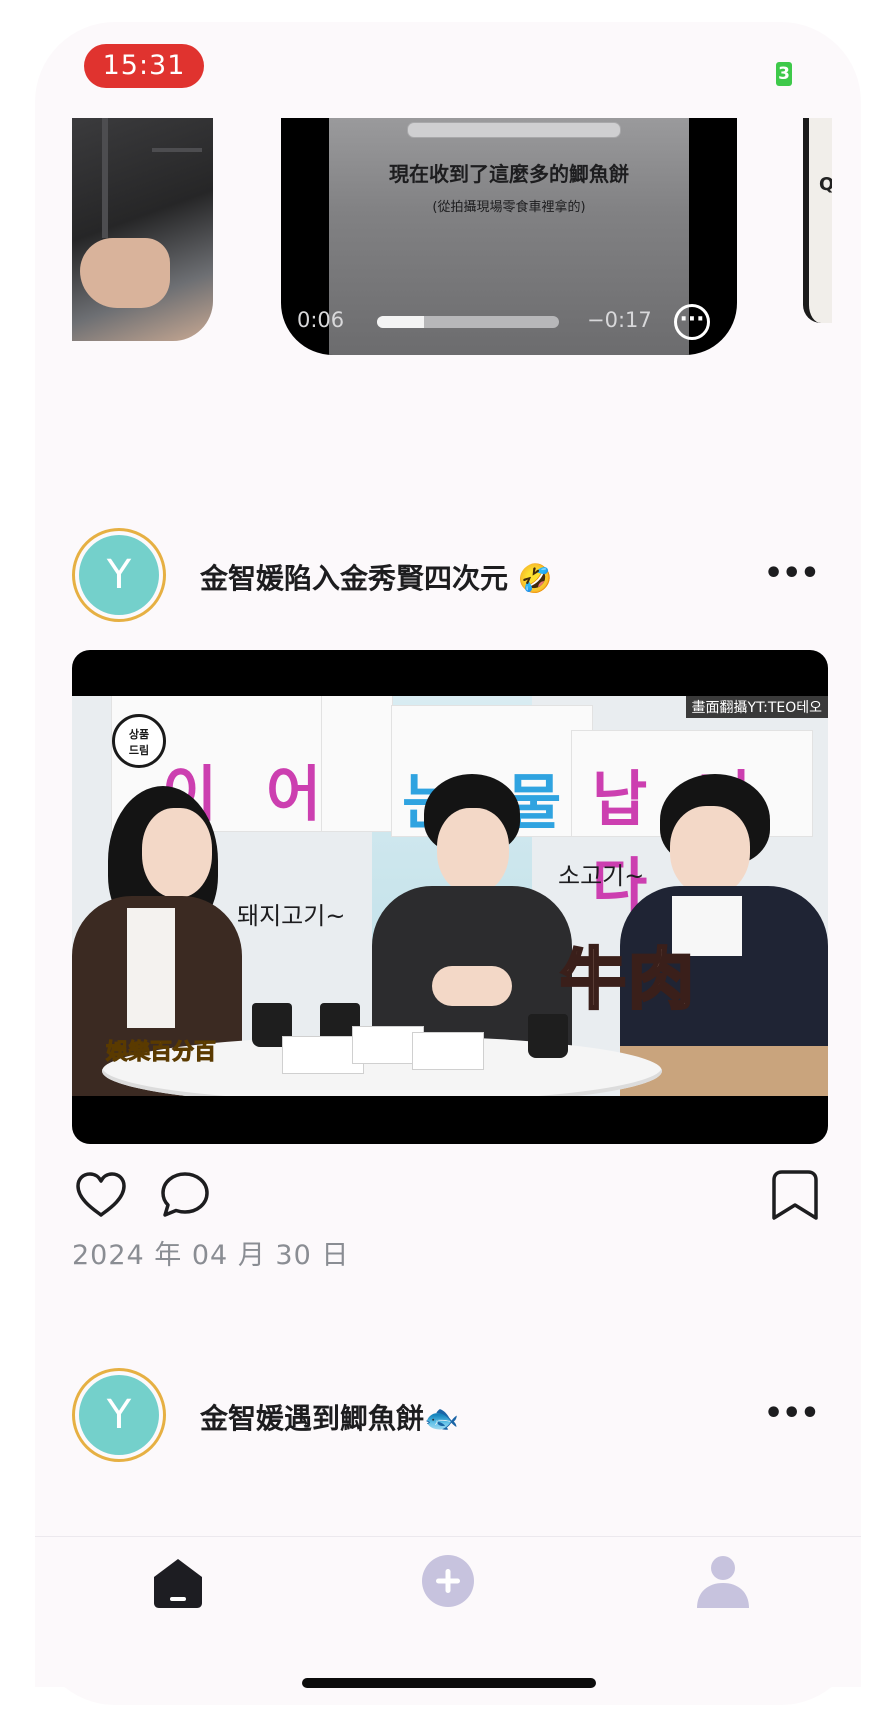  Describe the element at coordinates (514, 130) in the screenshot. I see `video-top-bar` at that location.